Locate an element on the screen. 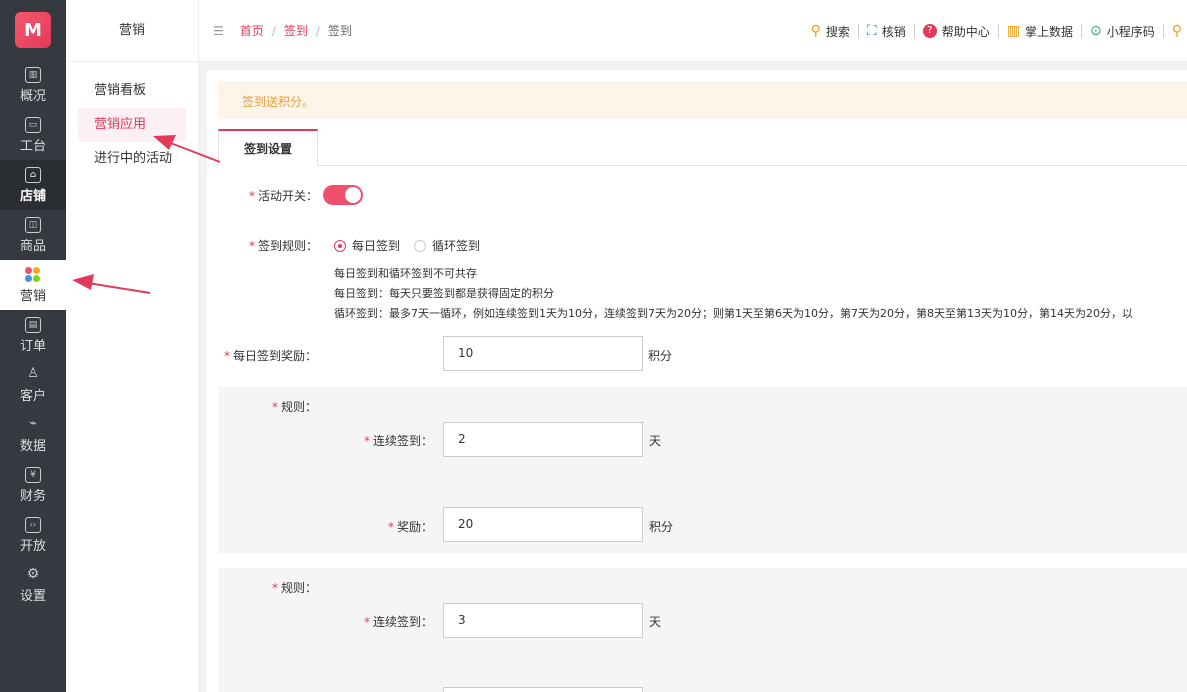 This screenshot has width=1187, height=692. more-icon: ⚲ is located at coordinates (1176, 31).